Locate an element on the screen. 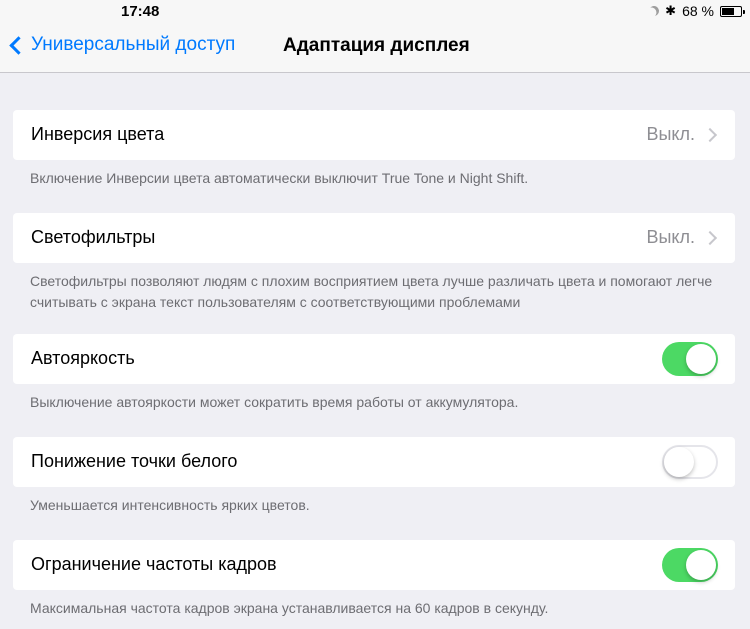  status-bar: 17:48 ✱ 68 % is located at coordinates (375, 11).